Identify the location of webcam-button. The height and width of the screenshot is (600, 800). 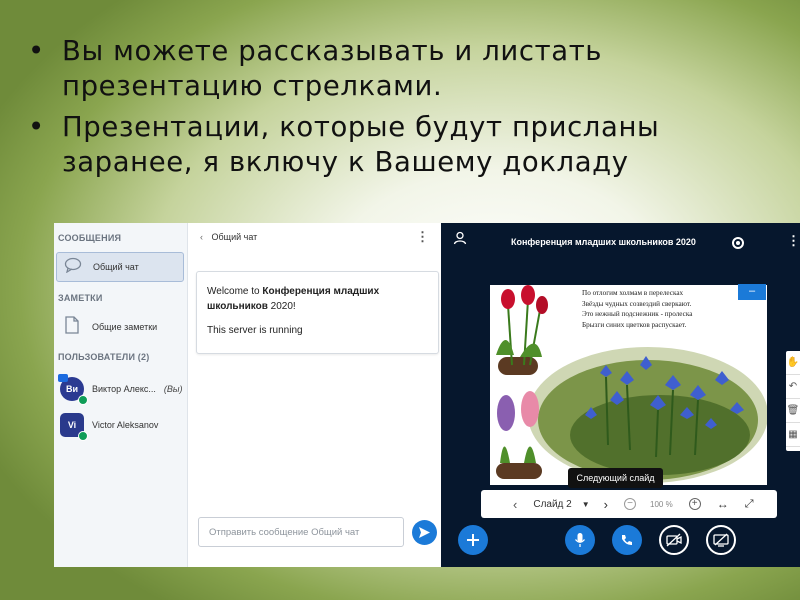
(674, 540).